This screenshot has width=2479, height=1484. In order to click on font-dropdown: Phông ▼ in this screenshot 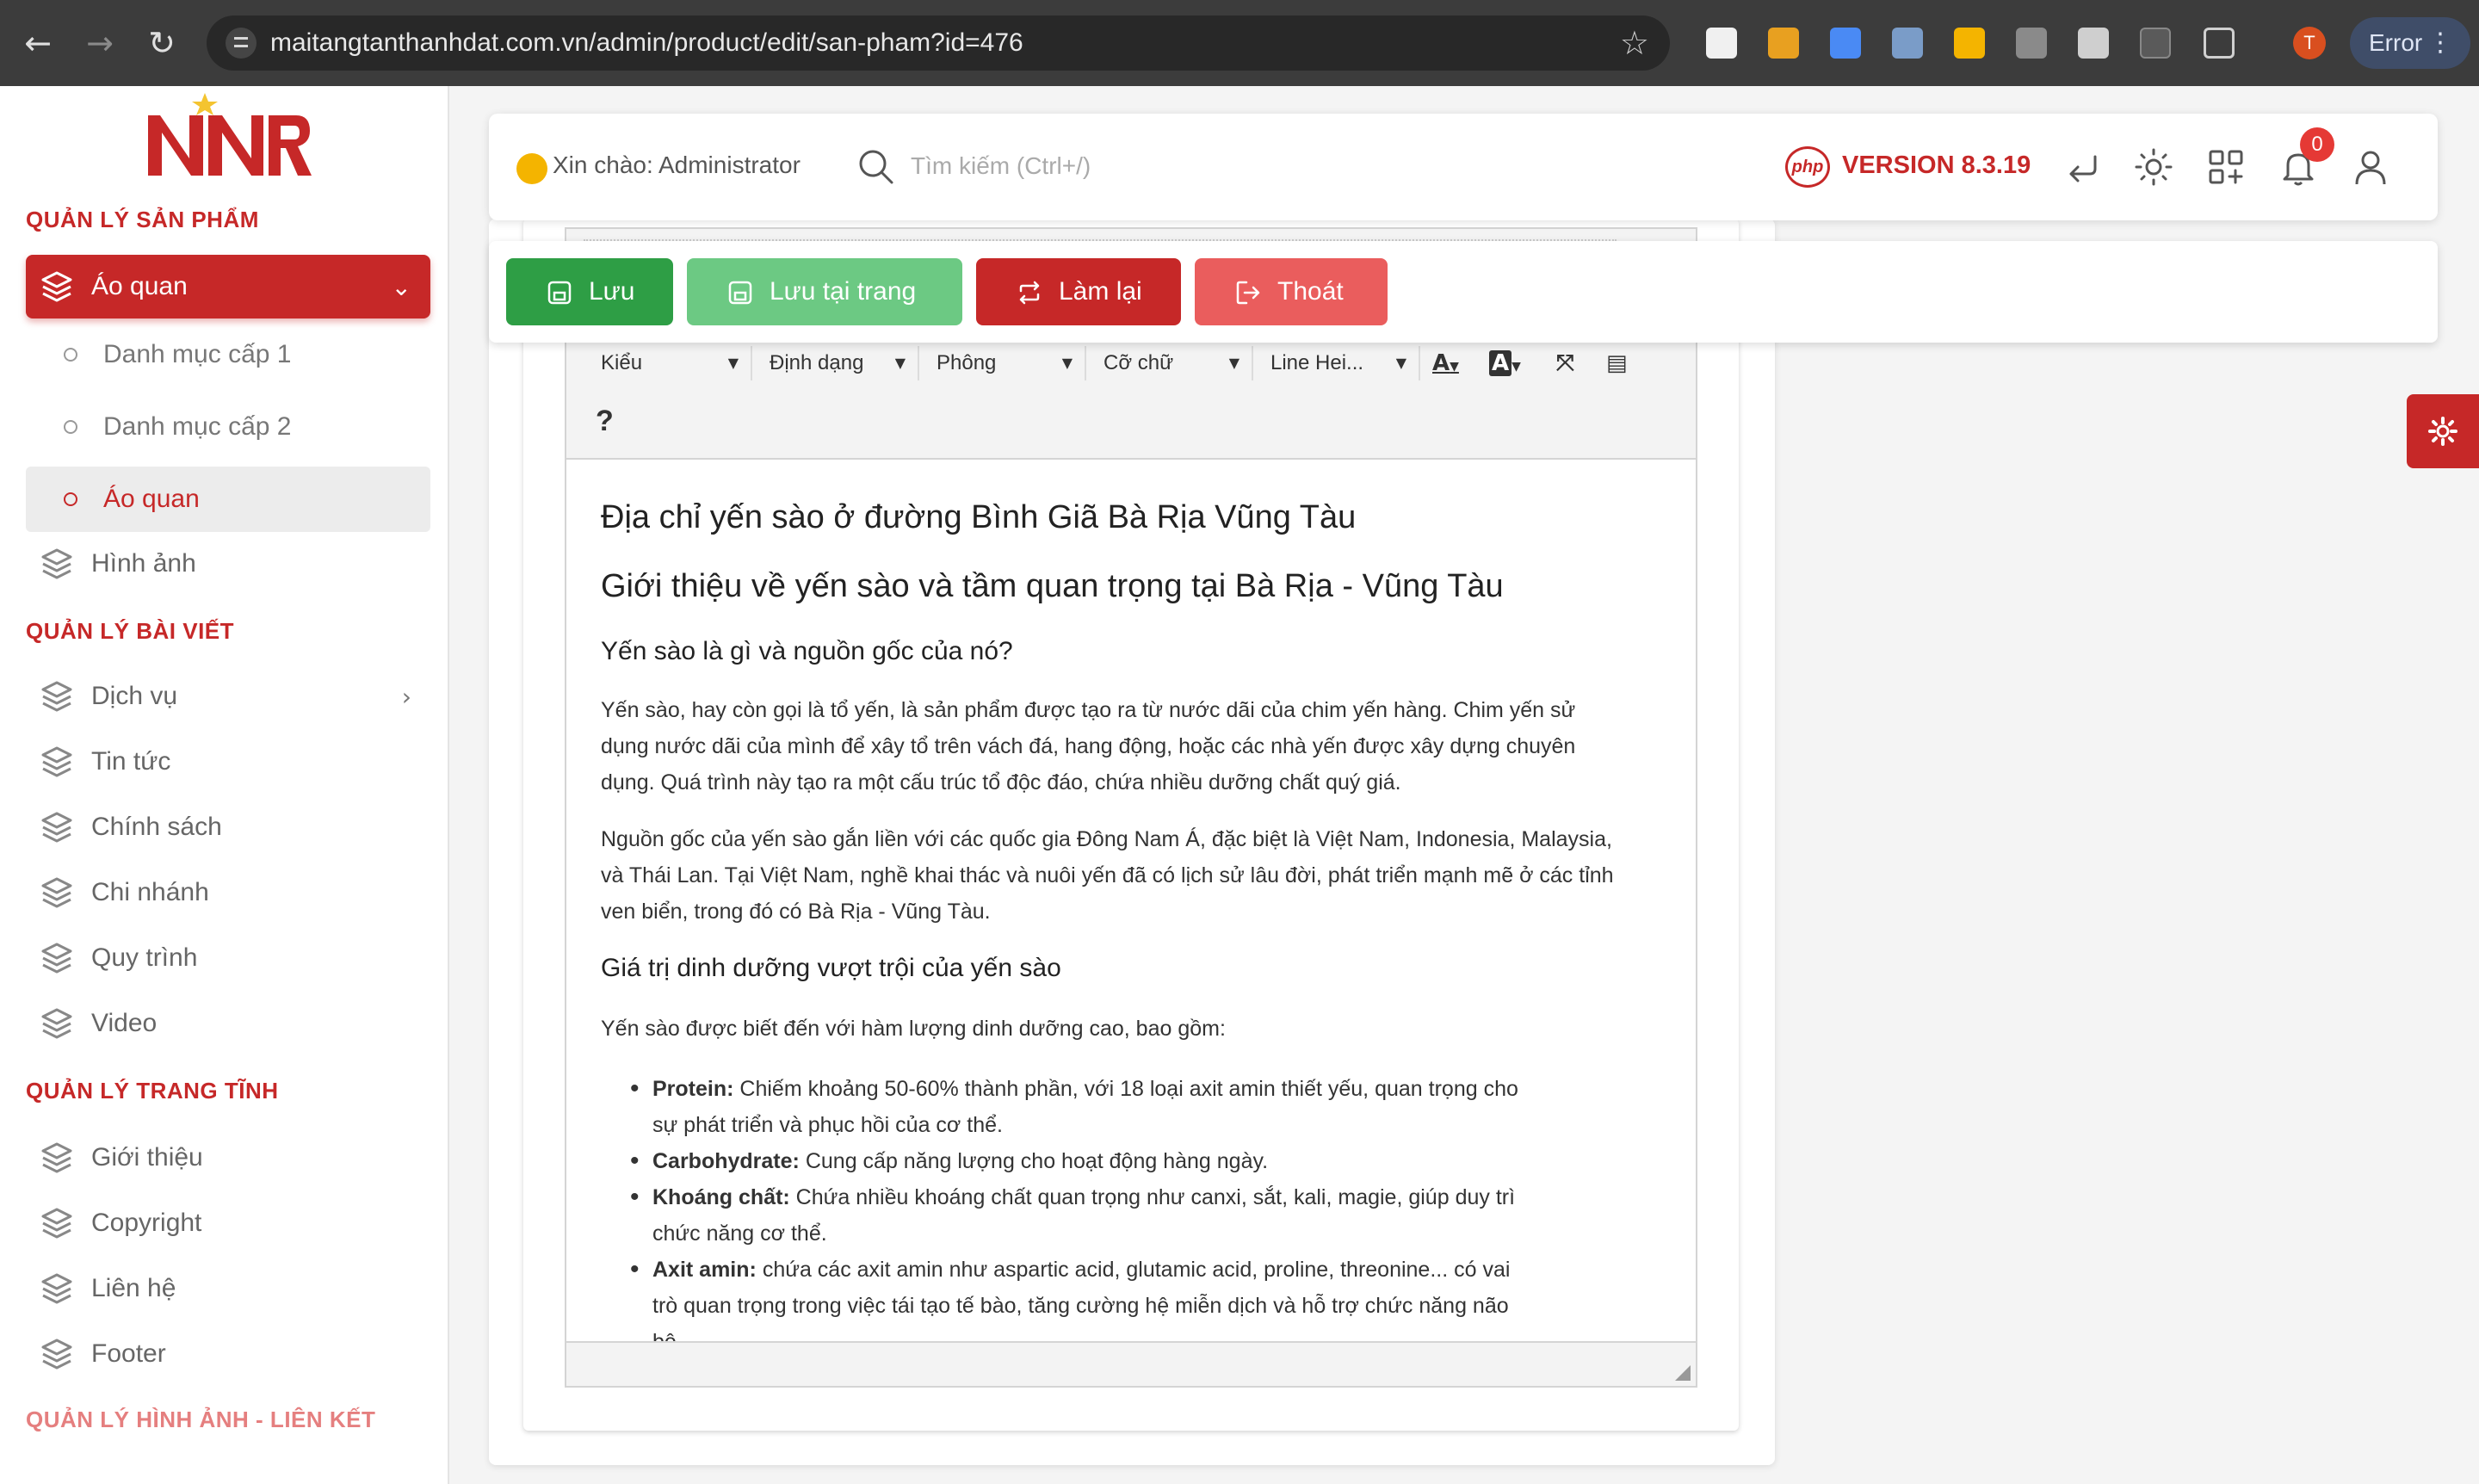, I will do `click(1002, 363)`.